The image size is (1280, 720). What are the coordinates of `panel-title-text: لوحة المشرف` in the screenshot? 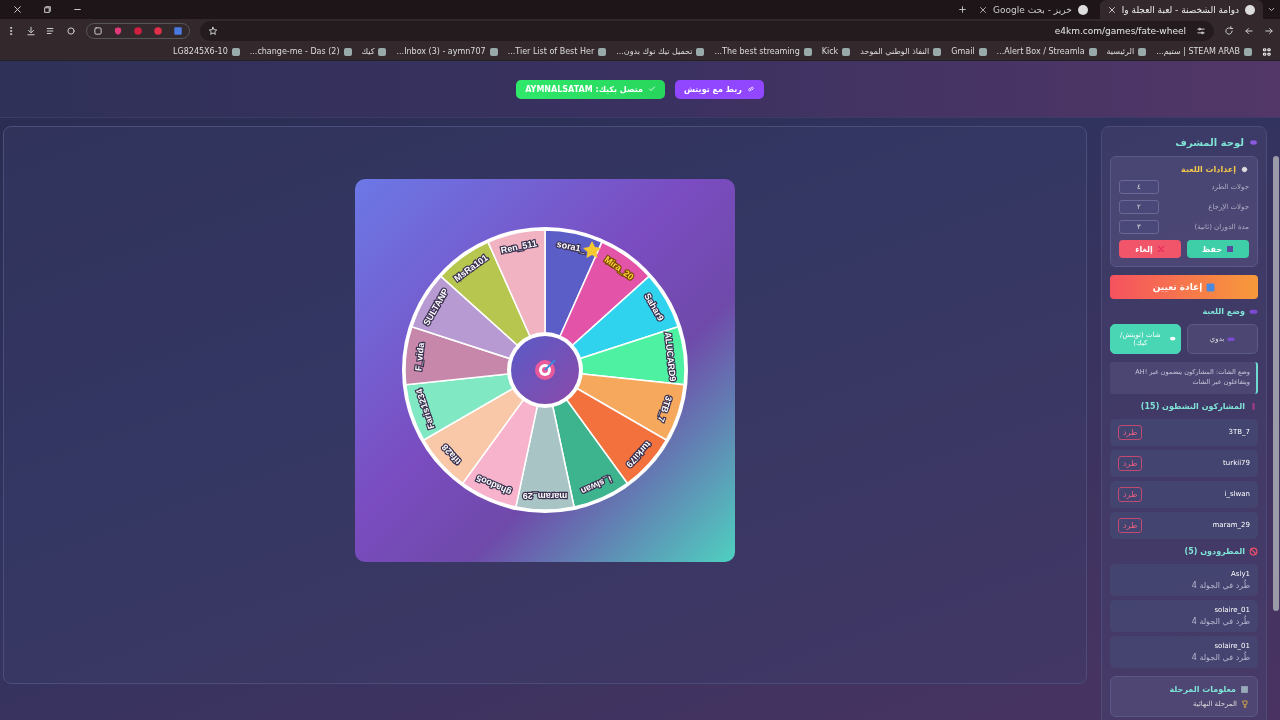 It's located at (1209, 142).